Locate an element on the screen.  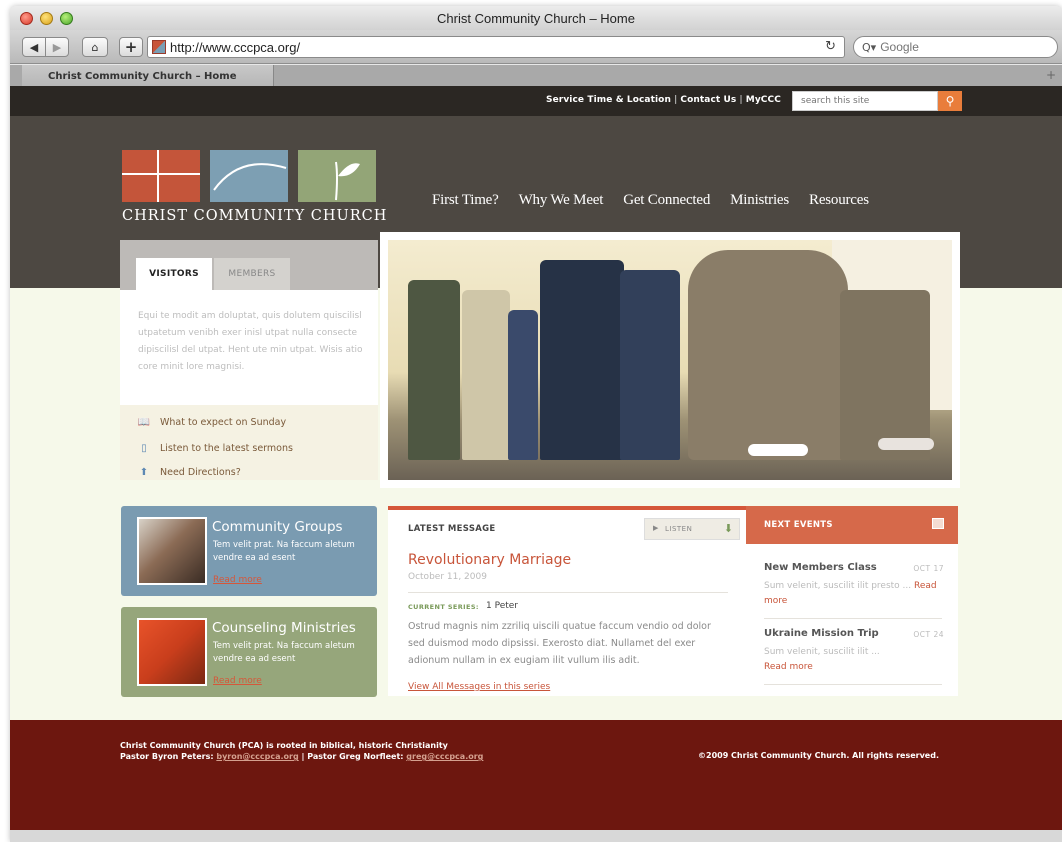
plus-icon: + is located at coordinates (131, 47).